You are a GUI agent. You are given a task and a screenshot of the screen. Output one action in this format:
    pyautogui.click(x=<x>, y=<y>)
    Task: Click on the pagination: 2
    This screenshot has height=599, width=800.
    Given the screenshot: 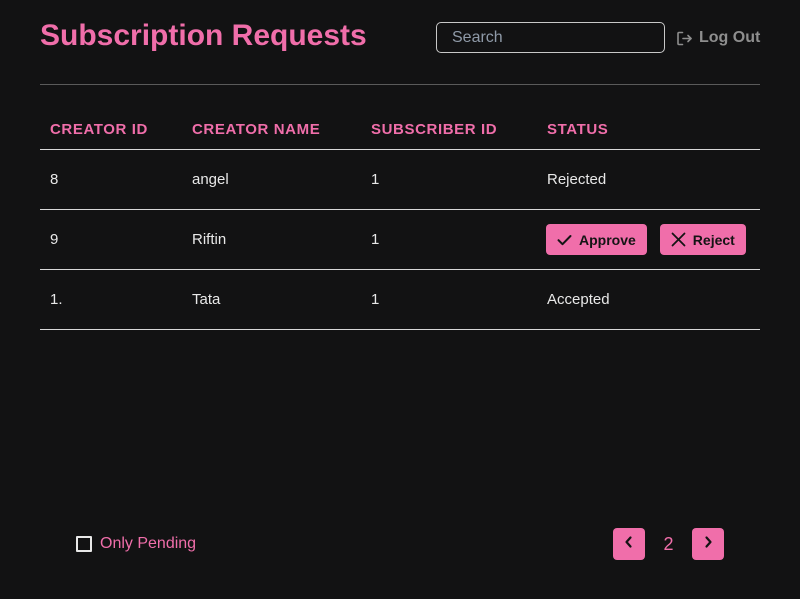 What is the action you would take?
    pyautogui.click(x=668, y=544)
    